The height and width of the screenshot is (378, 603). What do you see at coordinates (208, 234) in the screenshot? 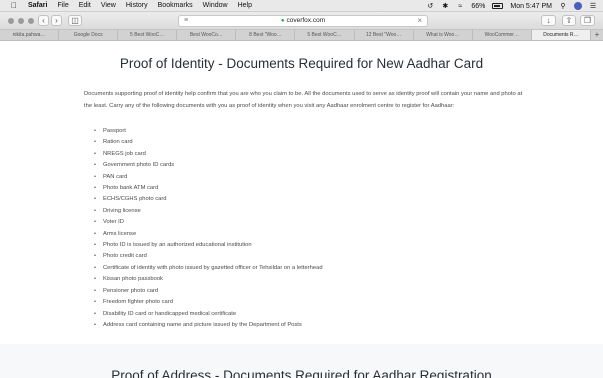
I see `list-item: Arms license` at bounding box center [208, 234].